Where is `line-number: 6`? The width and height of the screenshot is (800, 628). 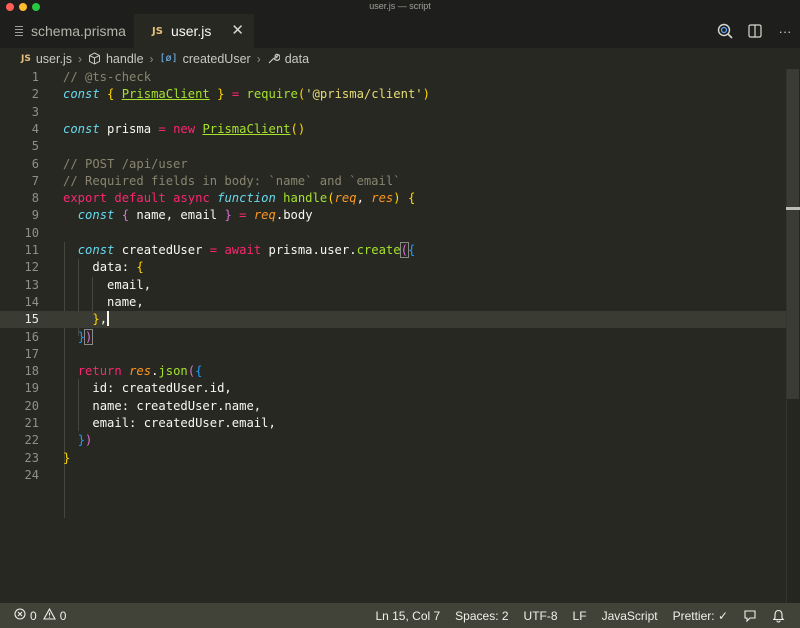
line-number: 6 is located at coordinates (35, 163).